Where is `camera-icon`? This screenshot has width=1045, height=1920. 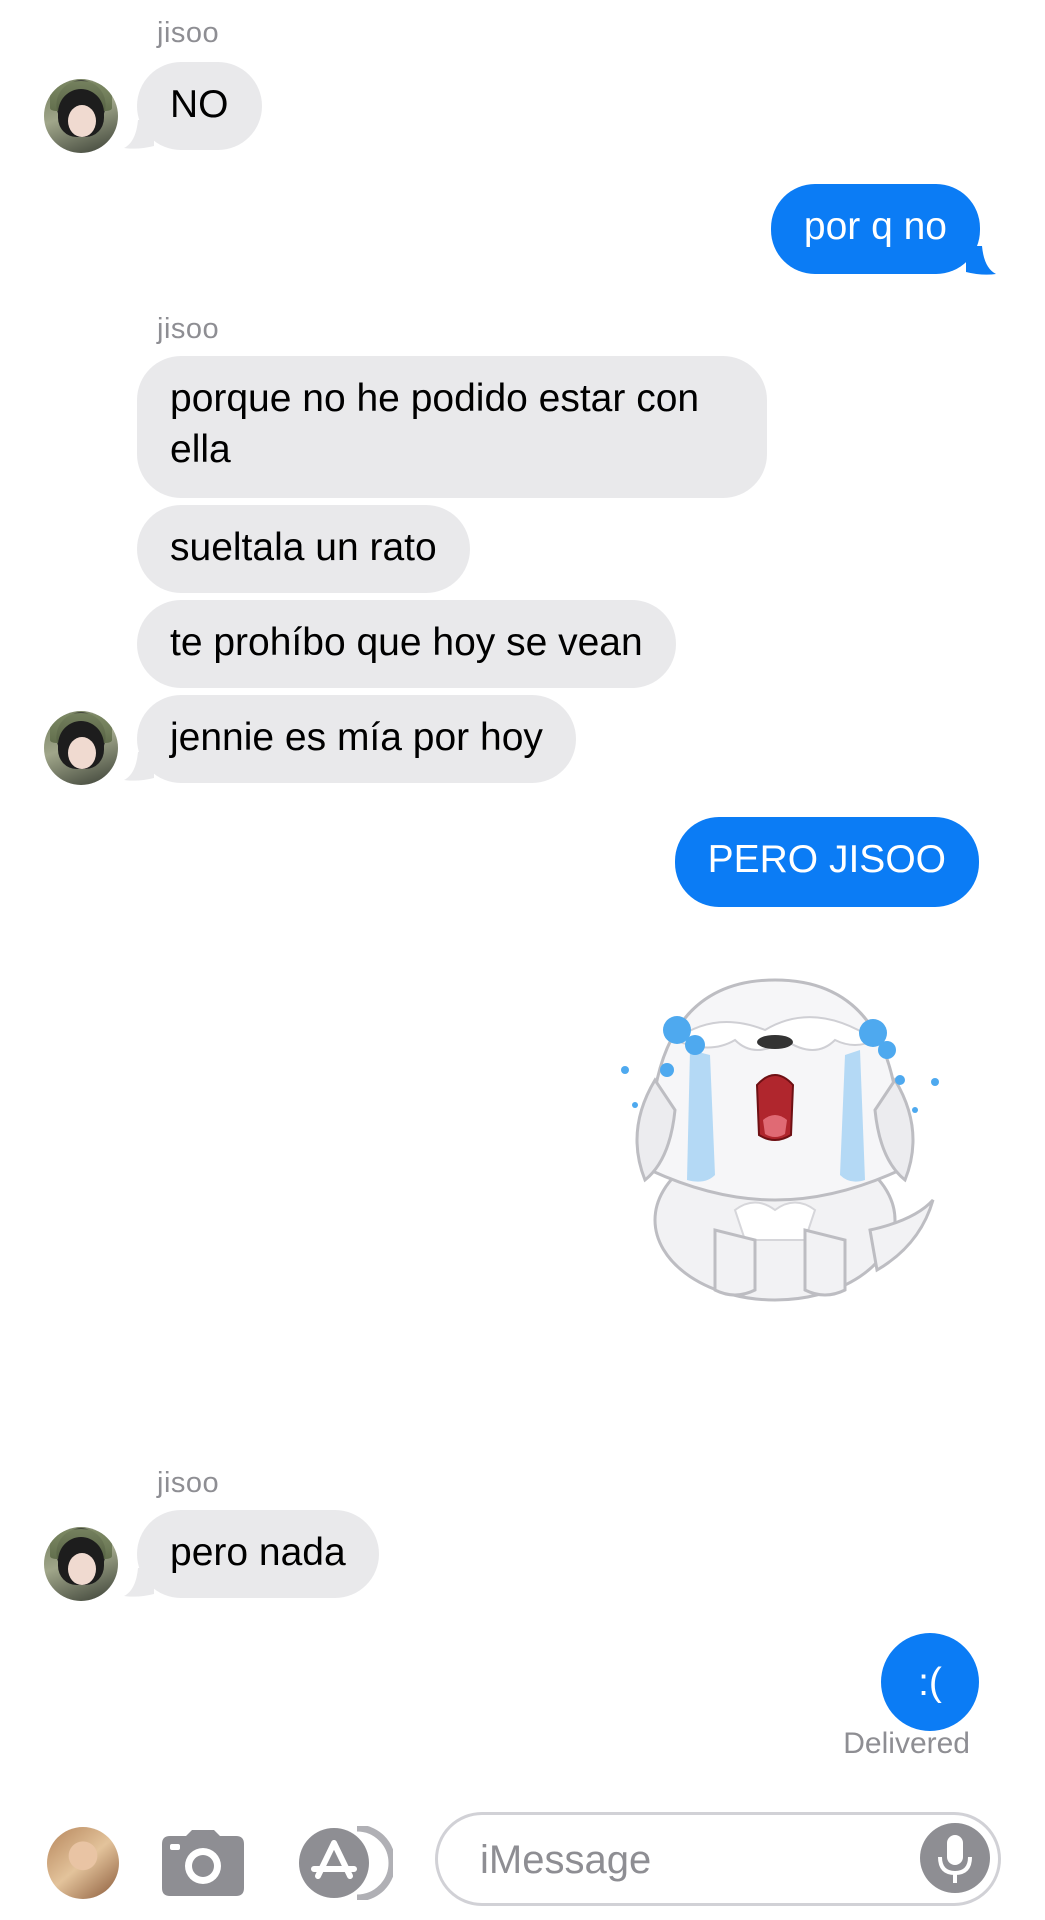
camera-icon is located at coordinates (203, 1863).